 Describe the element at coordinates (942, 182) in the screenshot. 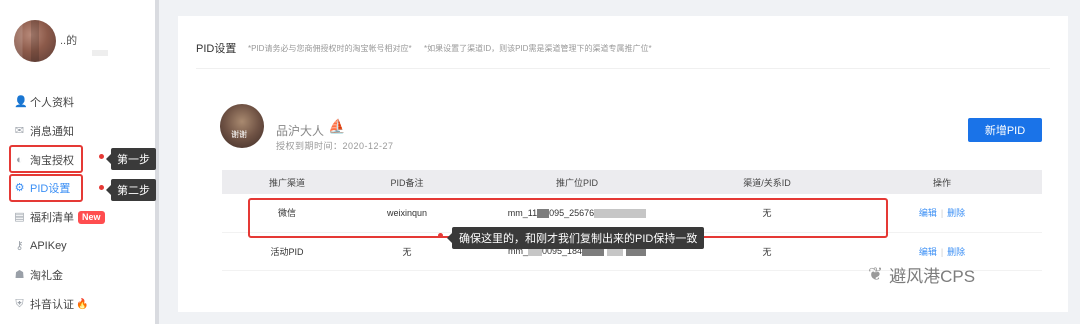

I see `column-header-actions: 操作` at that location.